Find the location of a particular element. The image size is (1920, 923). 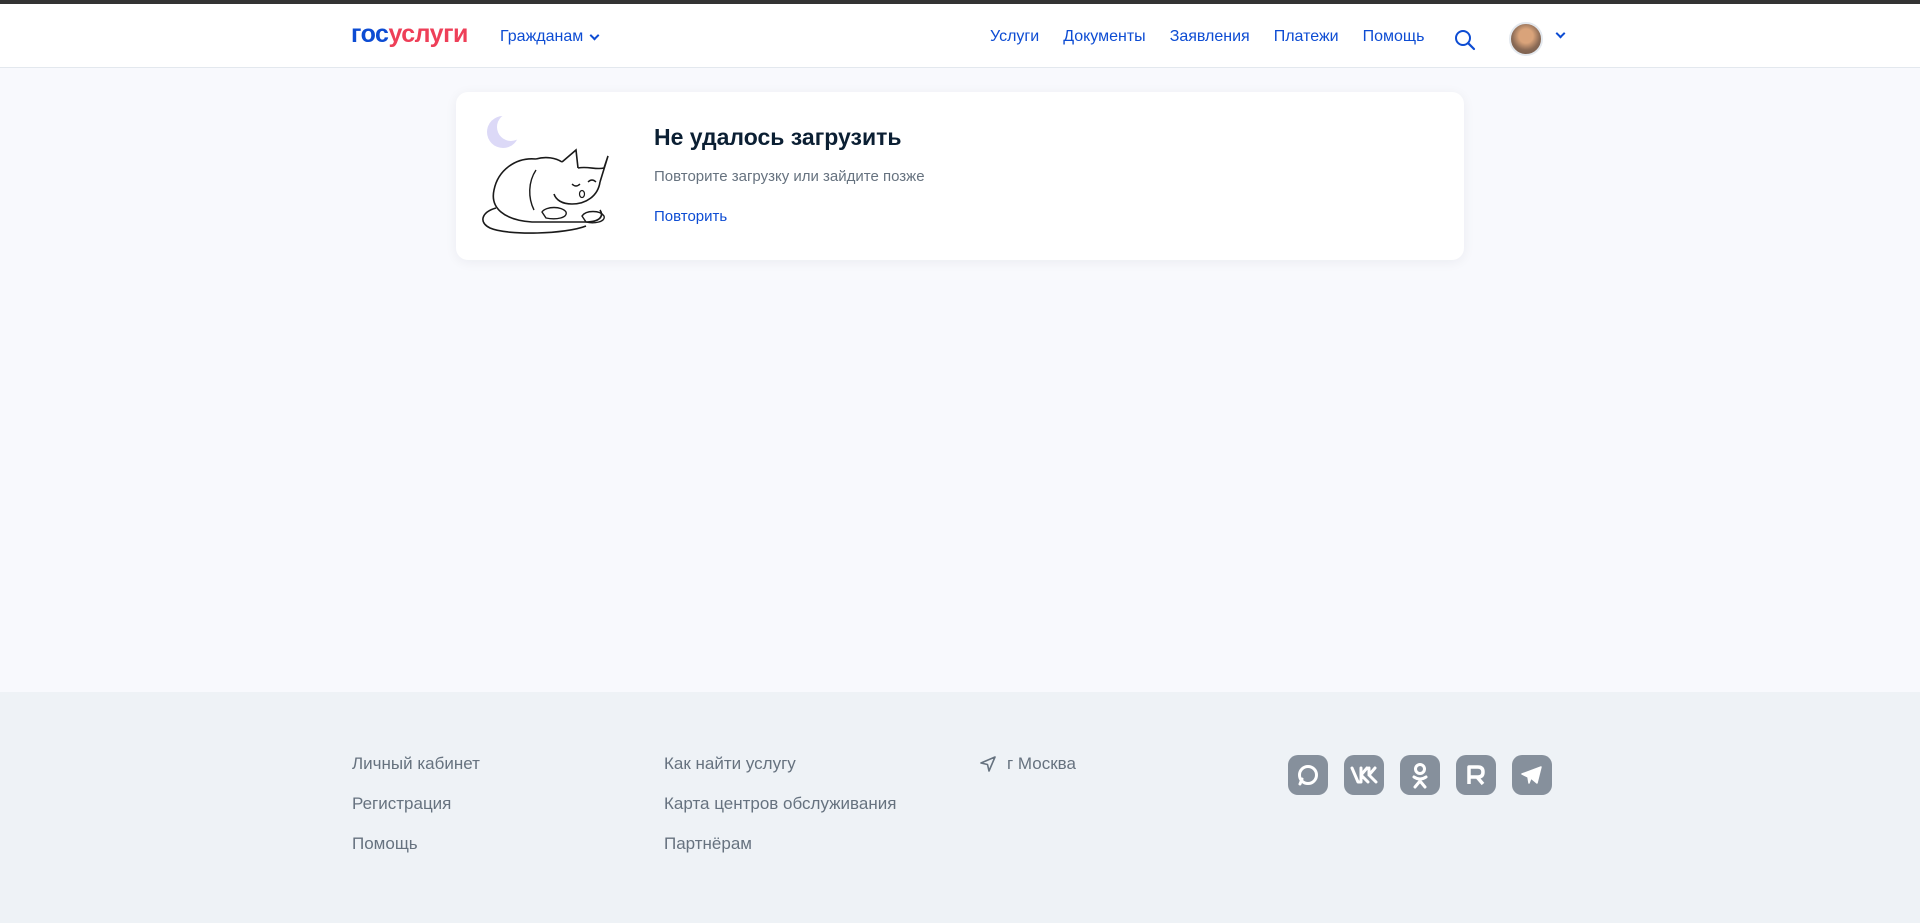

ok-icon is located at coordinates (1420, 775).